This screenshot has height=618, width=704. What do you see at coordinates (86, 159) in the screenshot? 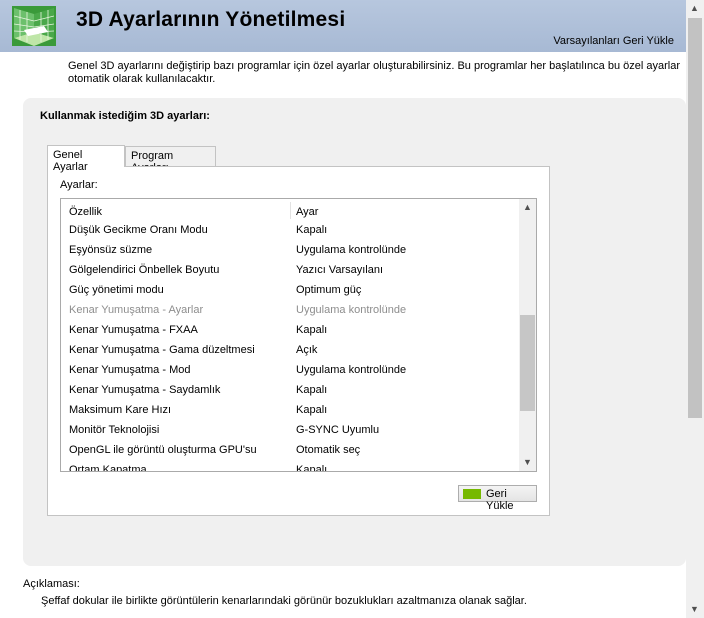
I see `tab-global-settings: Genel Ayarlar` at bounding box center [86, 159].